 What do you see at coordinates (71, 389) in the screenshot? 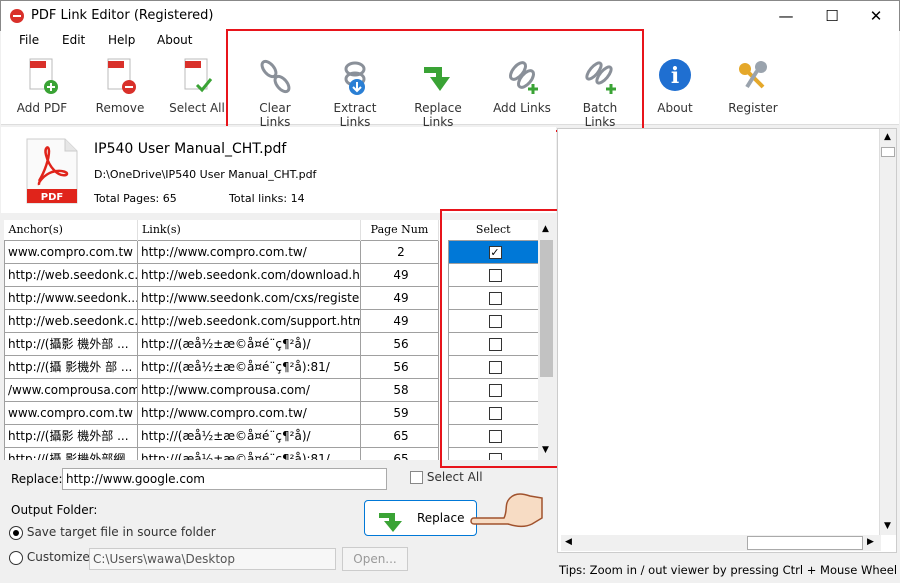
I see `anchor-cell: /www.comprousa.com` at bounding box center [71, 389].